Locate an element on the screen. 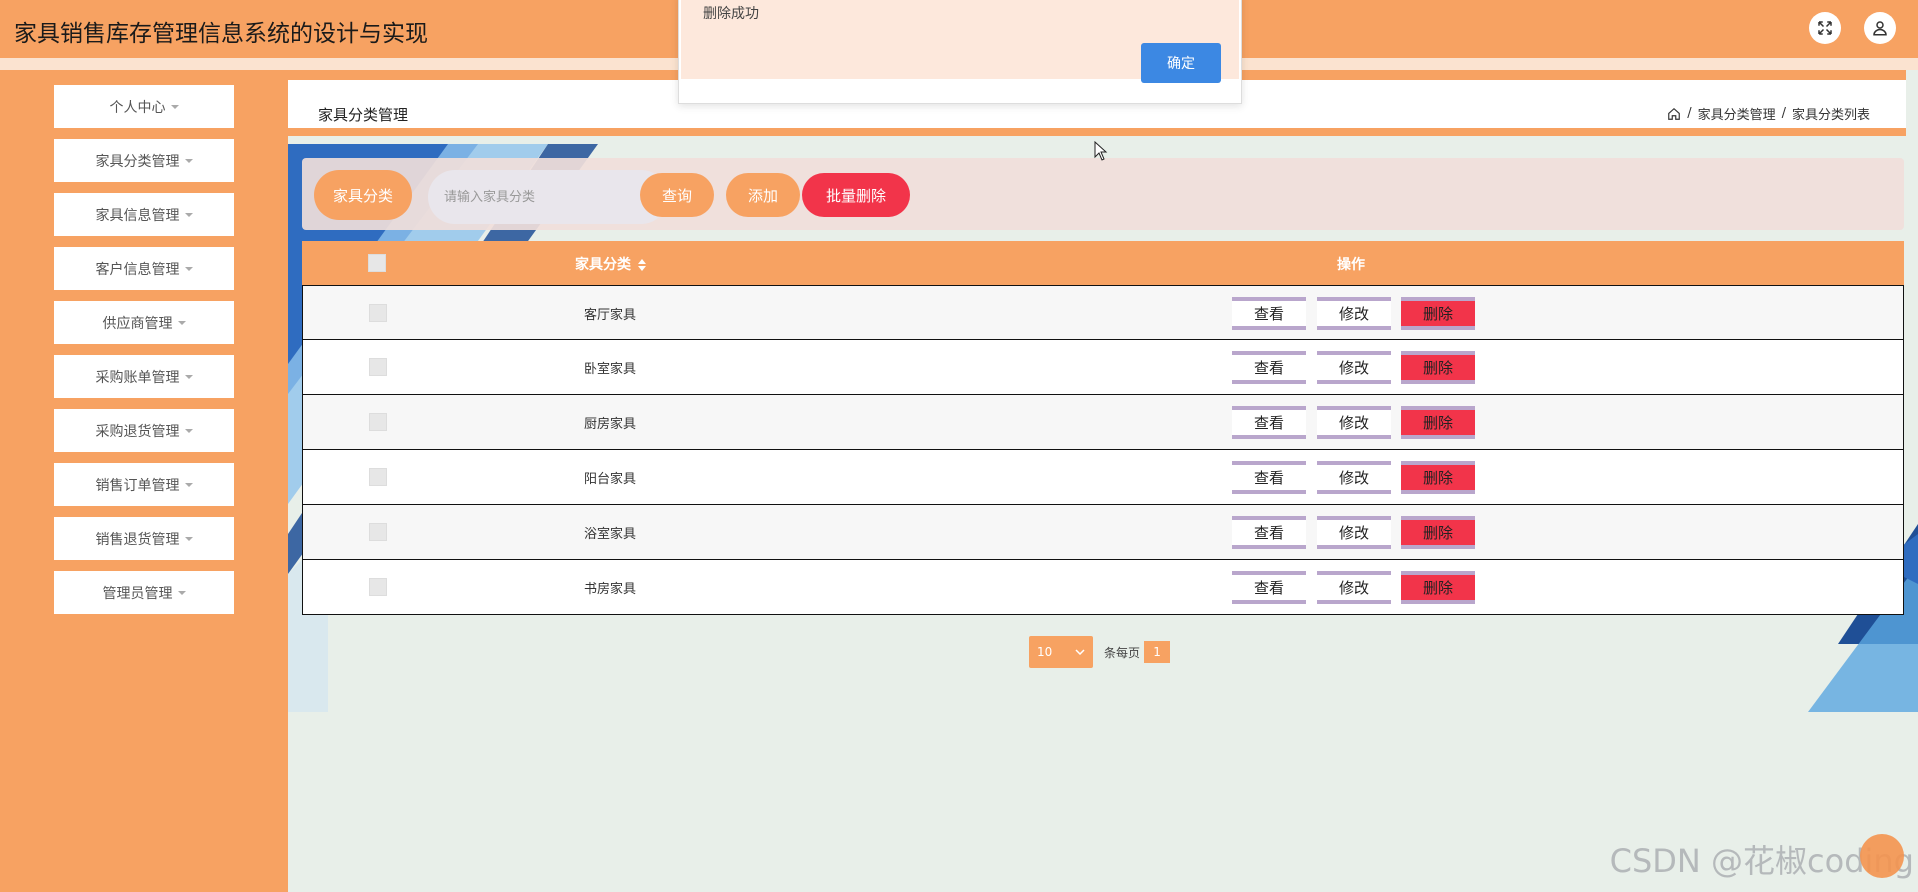 The width and height of the screenshot is (1918, 892). table-row: 浴室家具 查看 修改 删除 is located at coordinates (1103, 532).